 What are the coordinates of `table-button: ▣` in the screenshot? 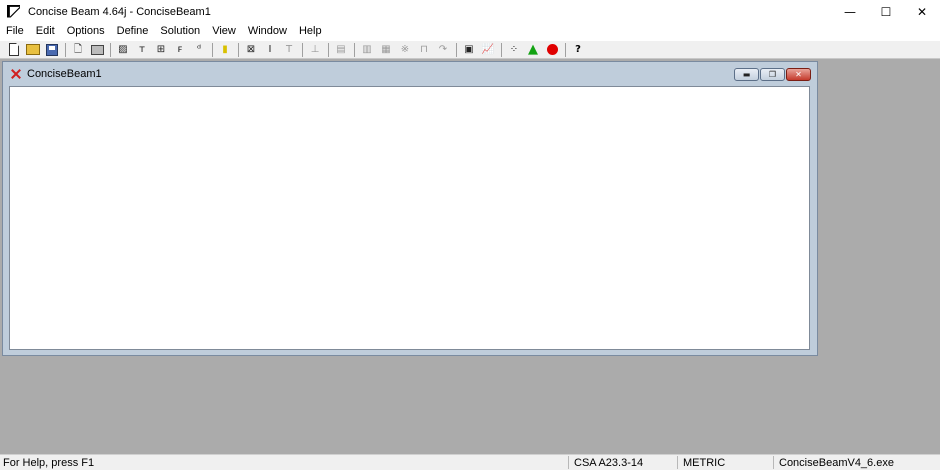 It's located at (469, 50).